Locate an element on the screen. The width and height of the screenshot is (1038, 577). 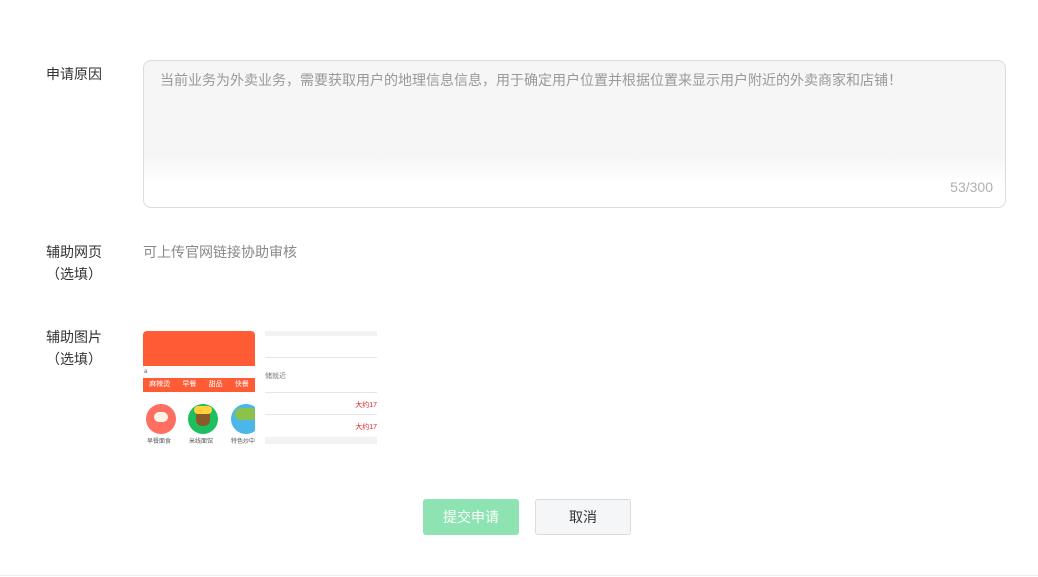
thumb2-text: 储就近 is located at coordinates (275, 376).